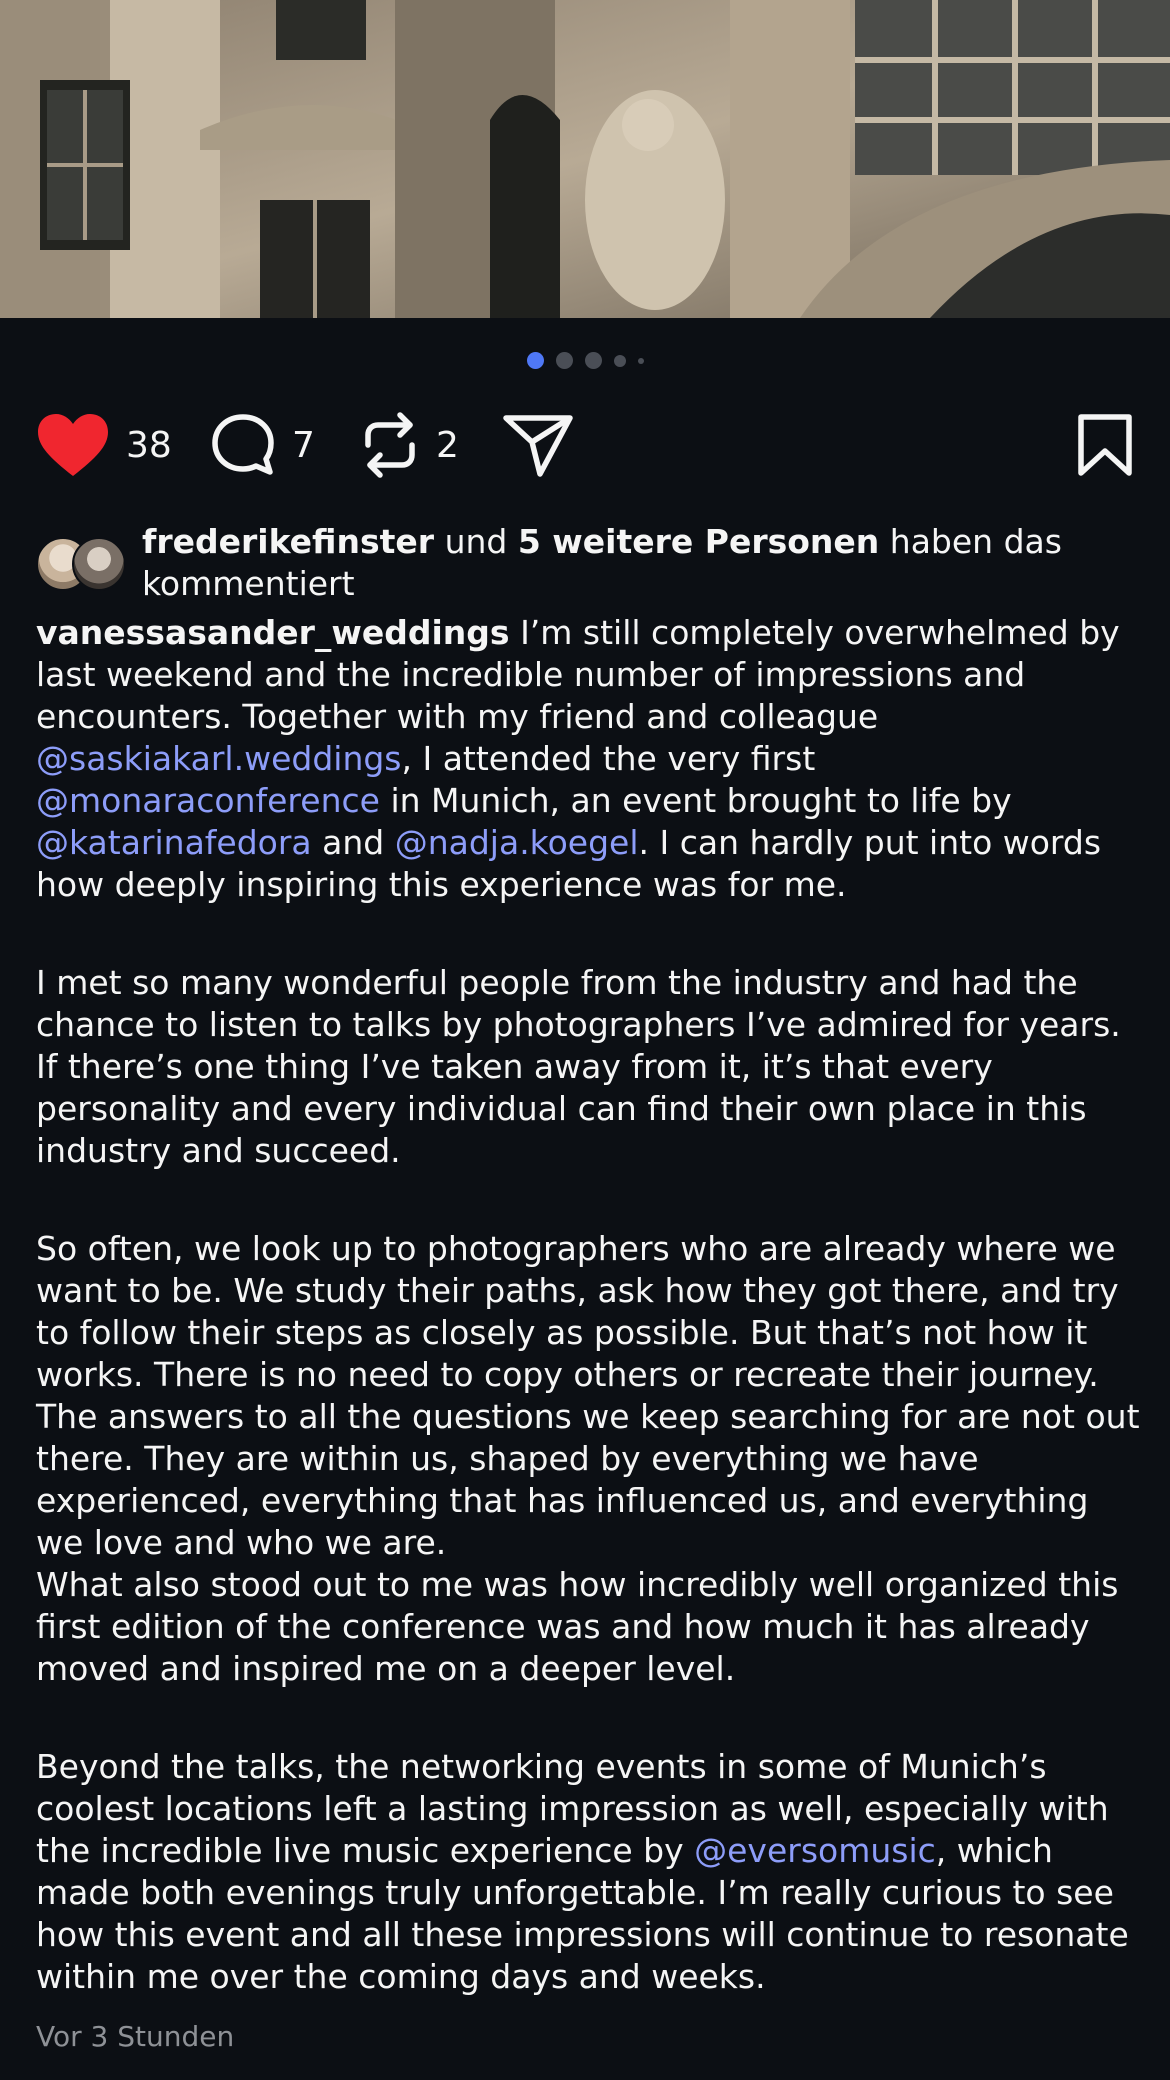 This screenshot has height=2080, width=1170. What do you see at coordinates (476, 541) in the screenshot?
I see `commenters-connector: und` at bounding box center [476, 541].